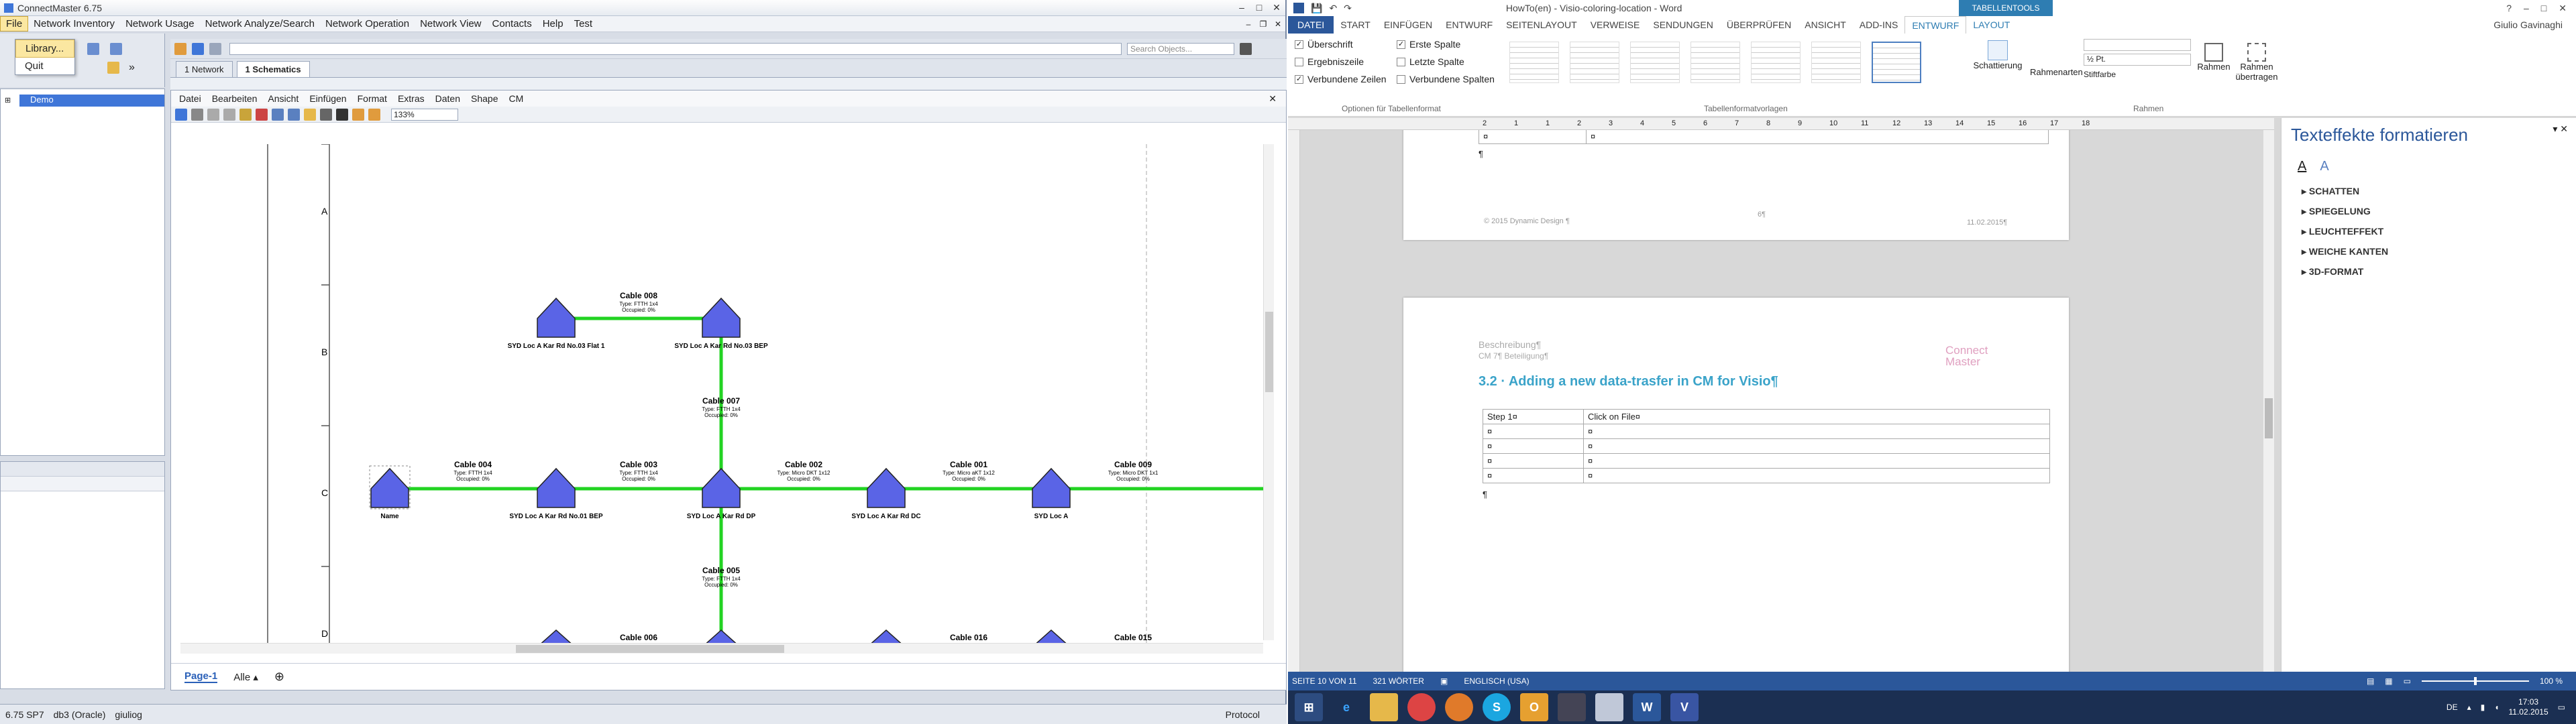 The width and height of the screenshot is (2576, 724). Describe the element at coordinates (113, 68) in the screenshot. I see `edit-icon` at that location.